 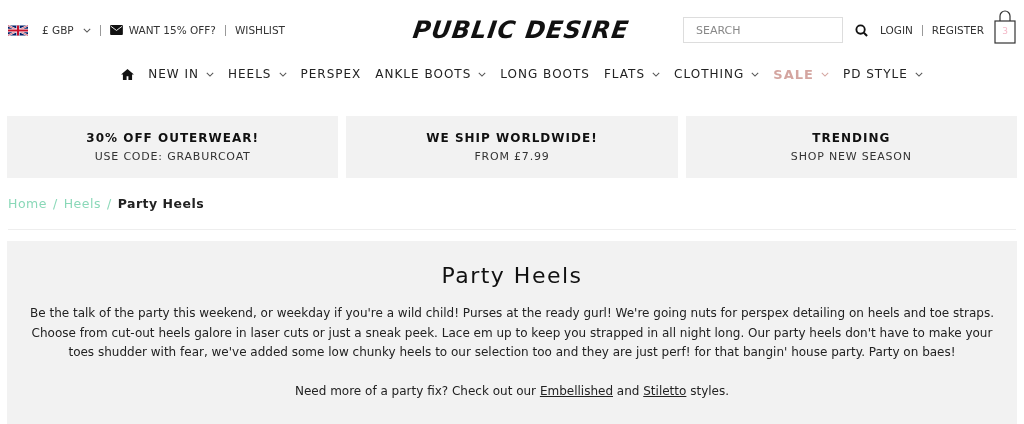 I want to click on nav-item: LONG BOOTS, so click(x=545, y=74).